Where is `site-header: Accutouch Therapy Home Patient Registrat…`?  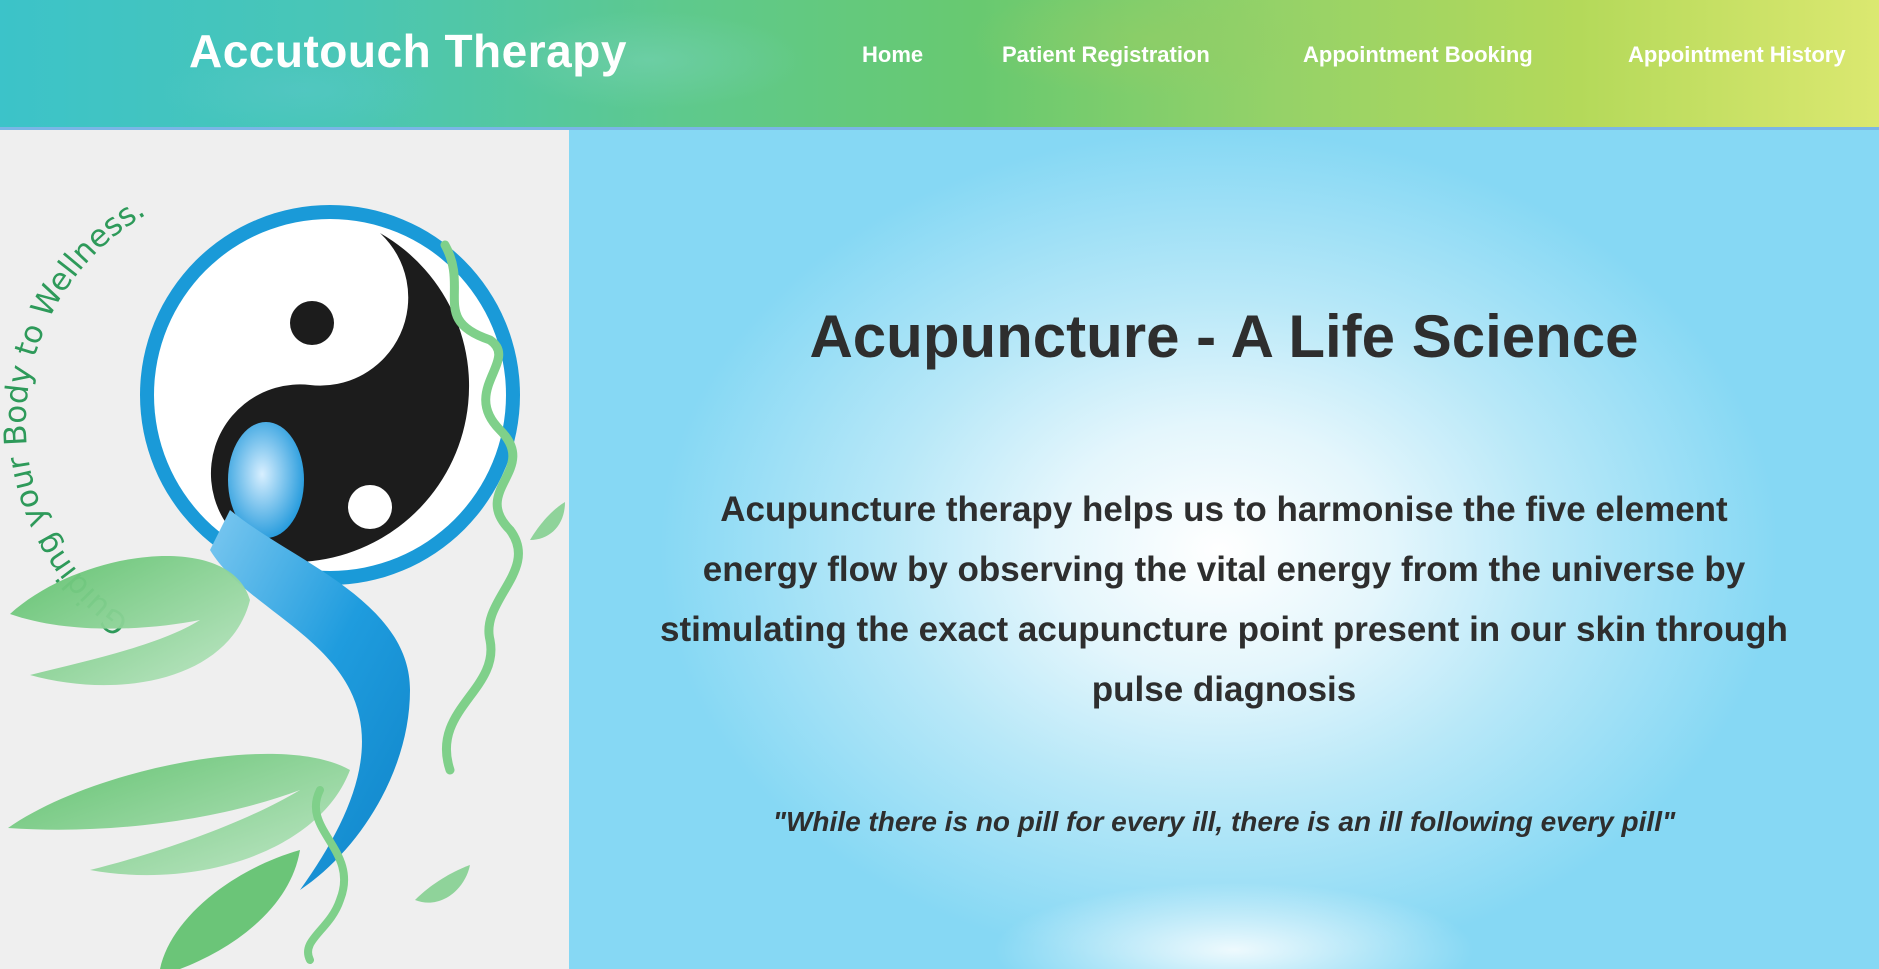 site-header: Accutouch Therapy Home Patient Registrat… is located at coordinates (939, 65).